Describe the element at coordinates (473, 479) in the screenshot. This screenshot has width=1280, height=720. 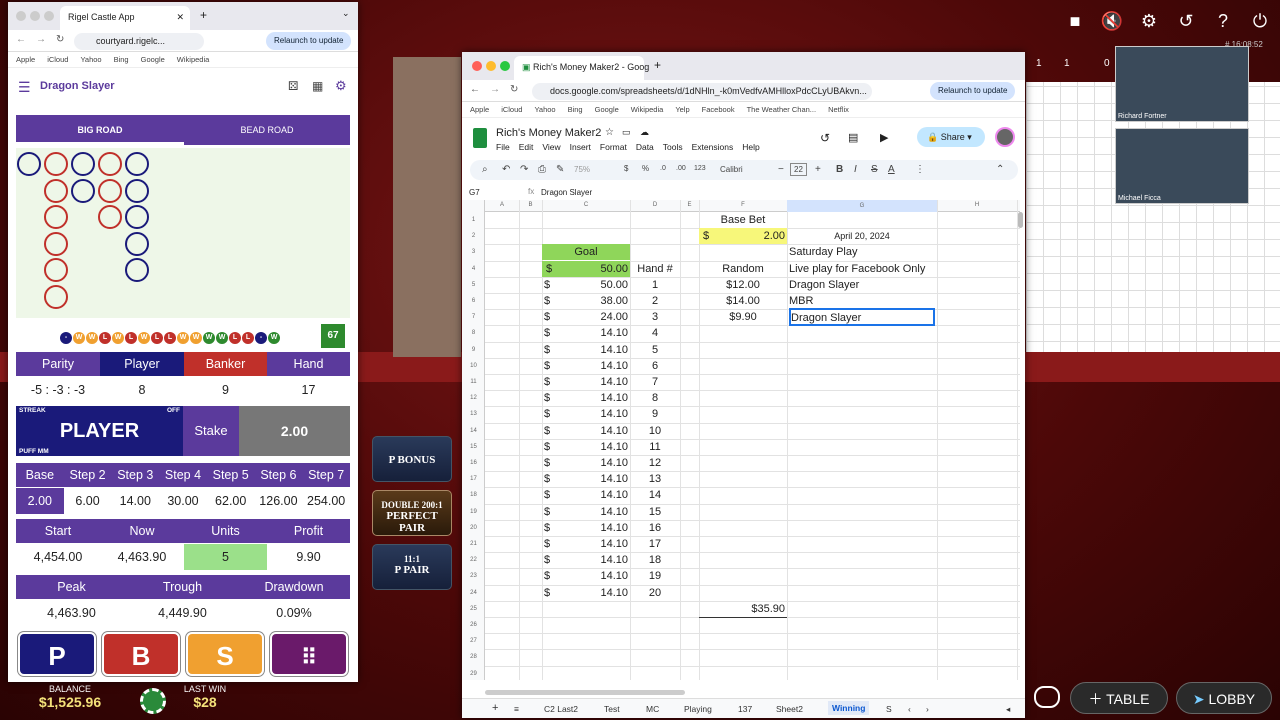
I see `row-number: 17` at that location.